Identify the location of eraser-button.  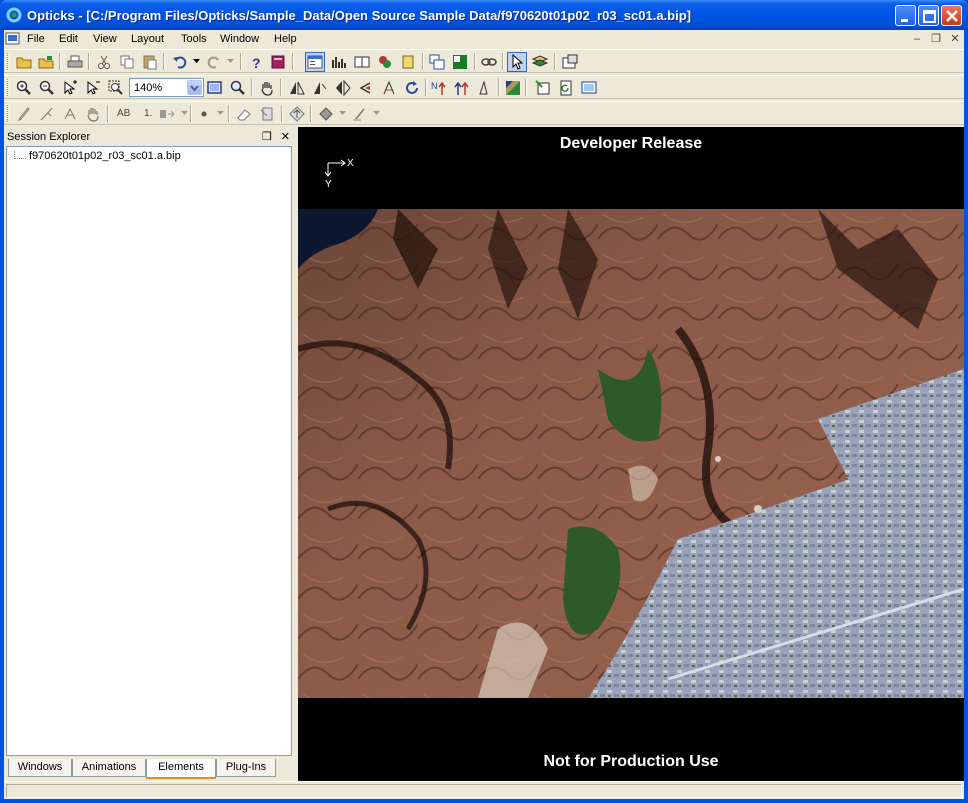
(244, 114).